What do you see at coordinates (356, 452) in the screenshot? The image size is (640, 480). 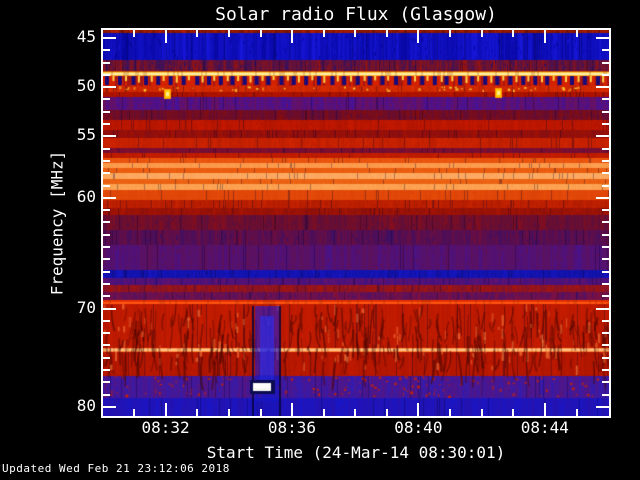 I see `x-axis-label: Start Time (24-Mar-14 08:30:01)` at bounding box center [356, 452].